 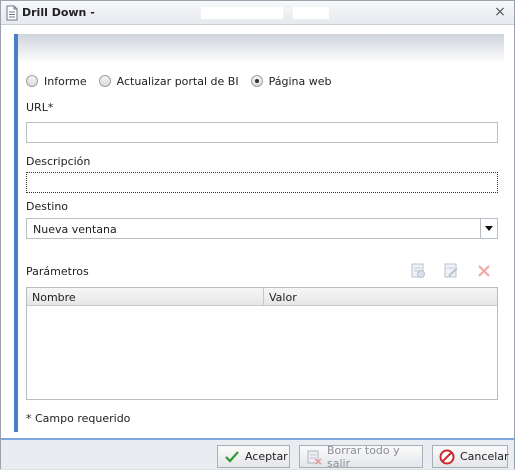 I want to click on radio-label-informe: Informe, so click(x=65, y=81).